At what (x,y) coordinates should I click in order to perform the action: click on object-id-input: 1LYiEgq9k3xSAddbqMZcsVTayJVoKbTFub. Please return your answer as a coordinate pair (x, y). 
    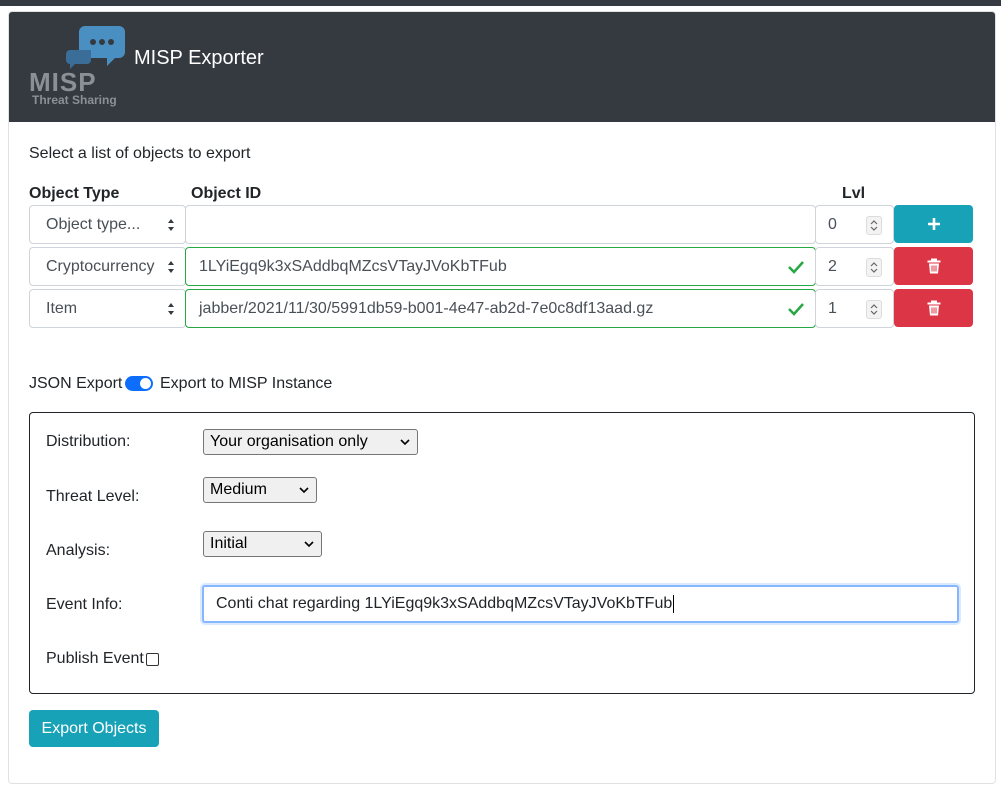
    Looking at the image, I should click on (500, 266).